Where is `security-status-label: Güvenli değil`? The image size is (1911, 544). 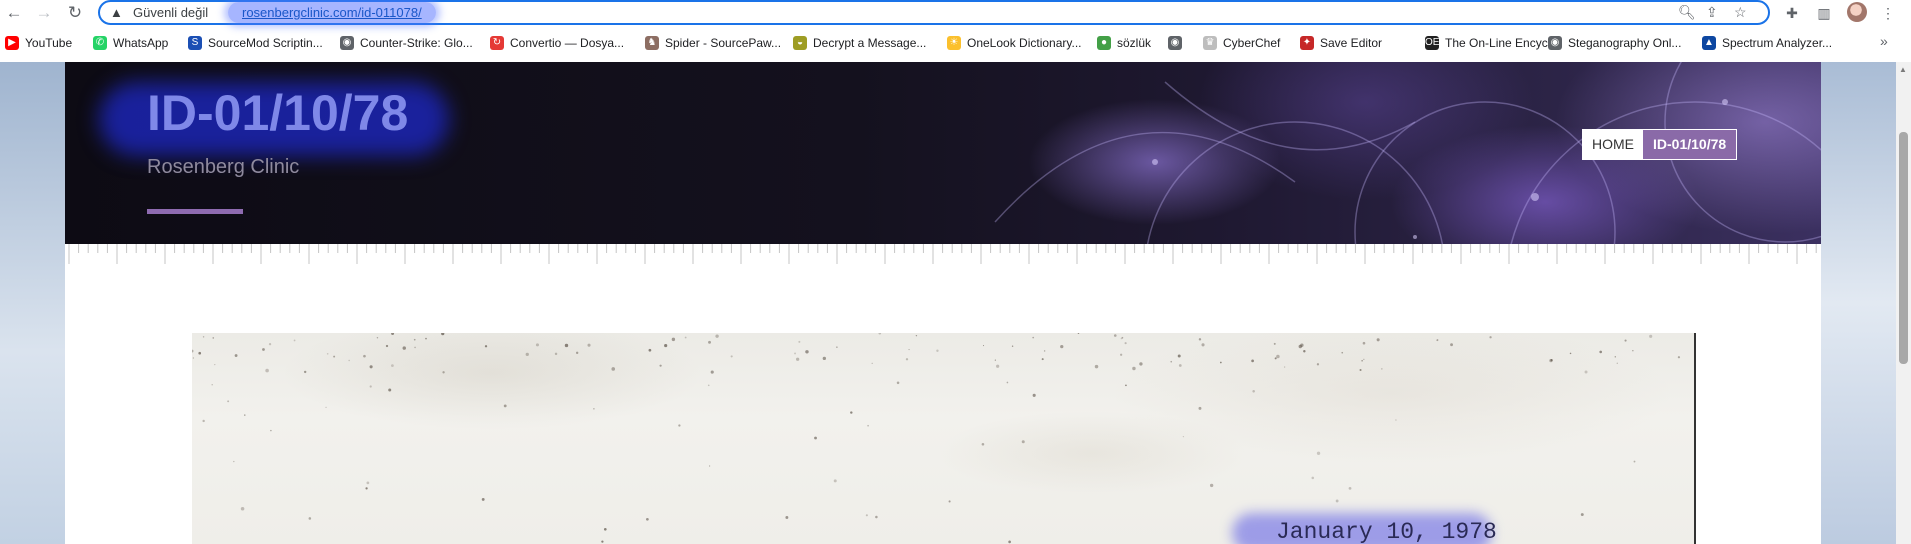
security-status-label: Güvenli değil is located at coordinates (170, 12).